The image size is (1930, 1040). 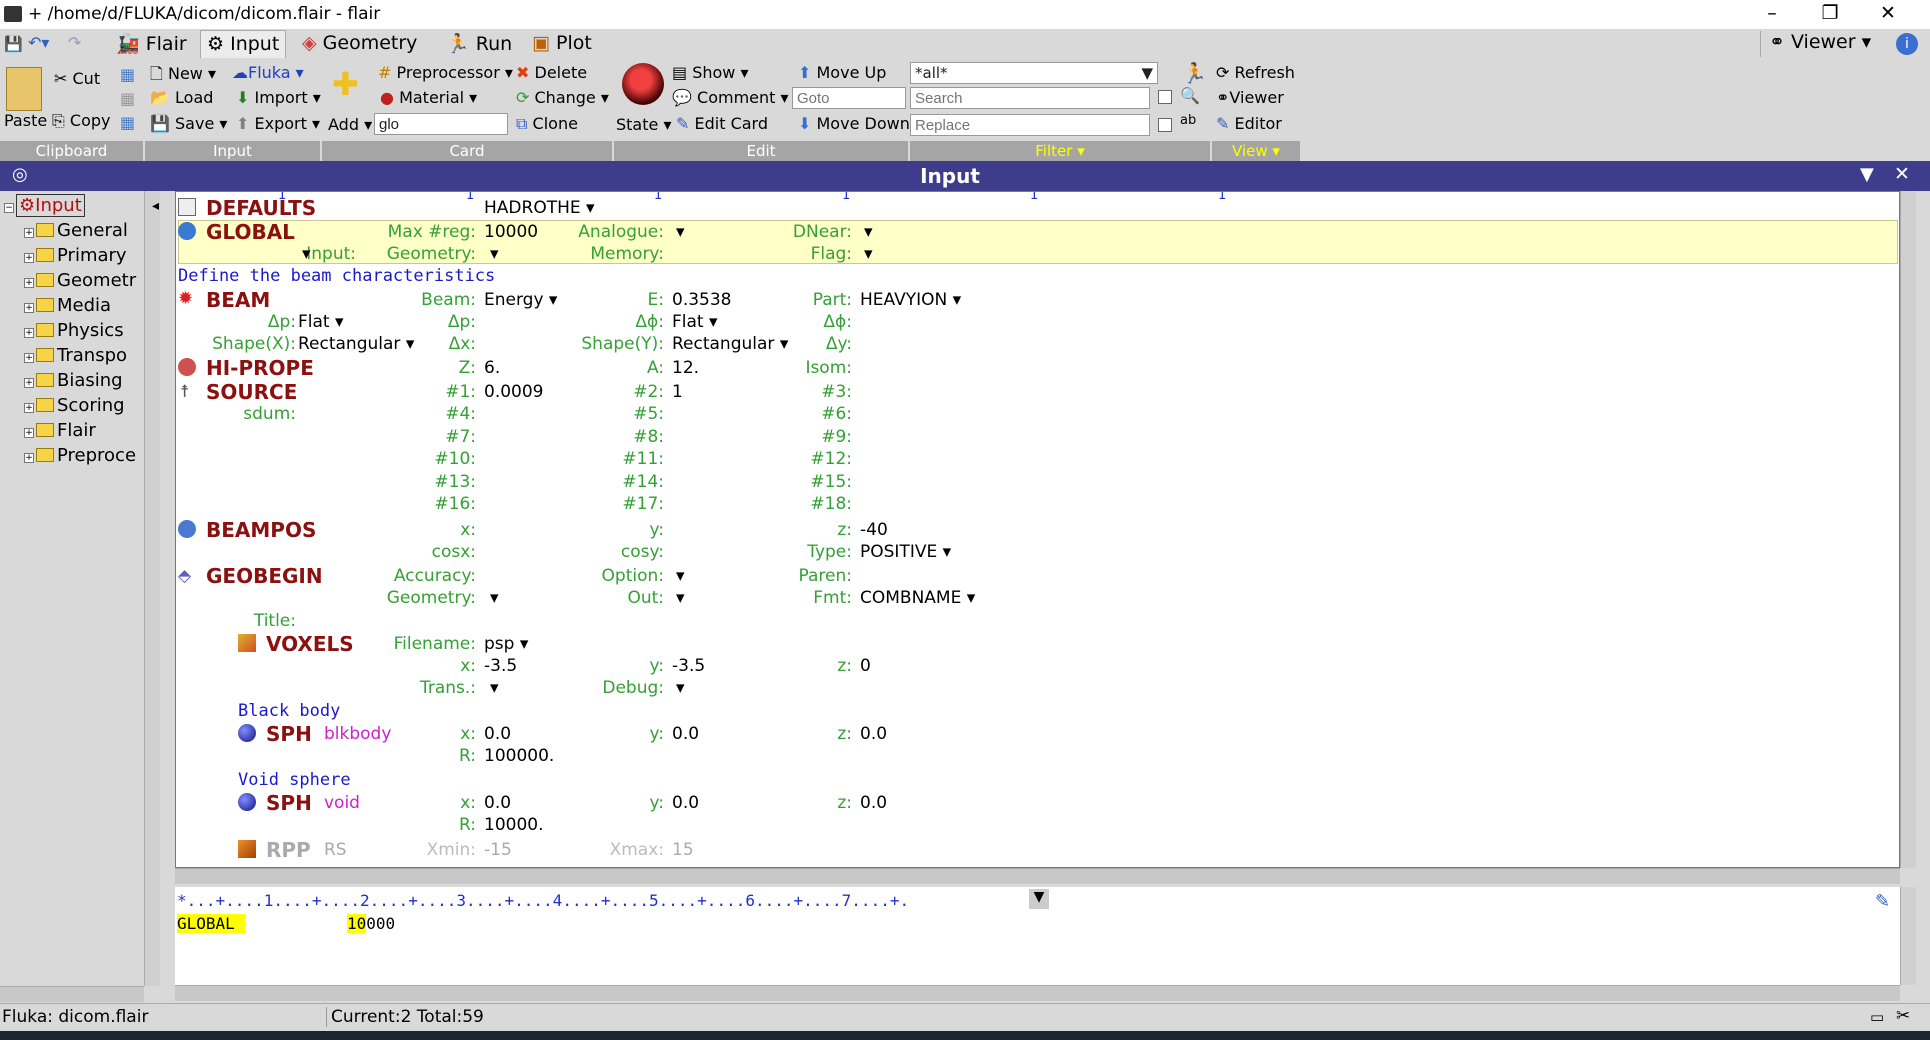 What do you see at coordinates (688, 666) in the screenshot?
I see `voxels-y-value: -3.5` at bounding box center [688, 666].